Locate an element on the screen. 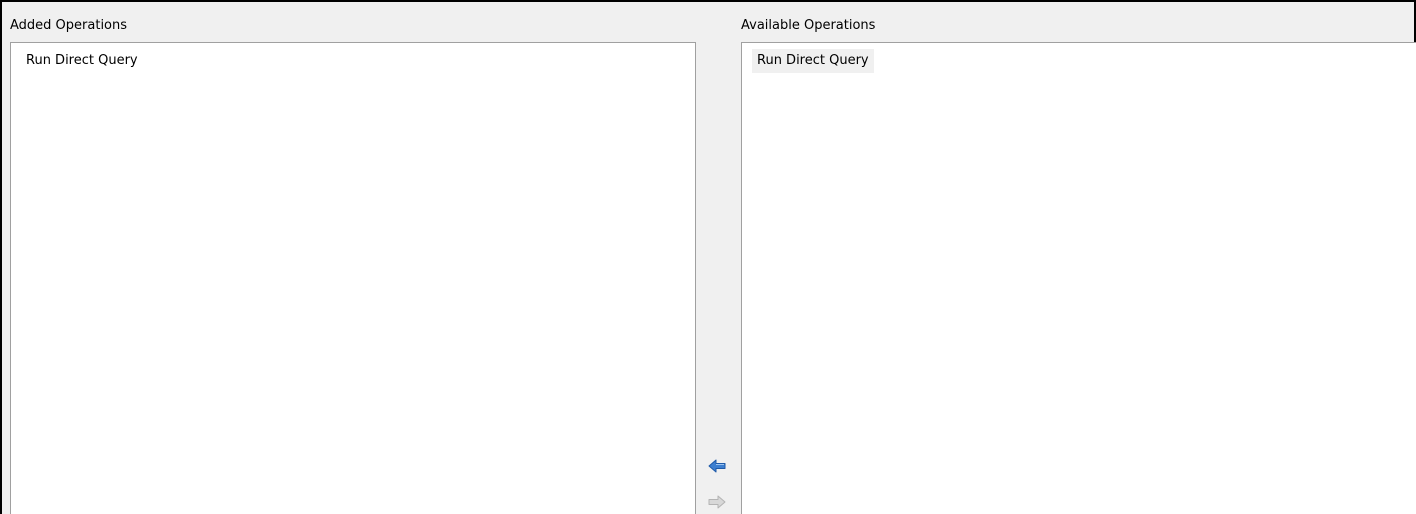  added-operations-label: Added Operations is located at coordinates (69, 25).